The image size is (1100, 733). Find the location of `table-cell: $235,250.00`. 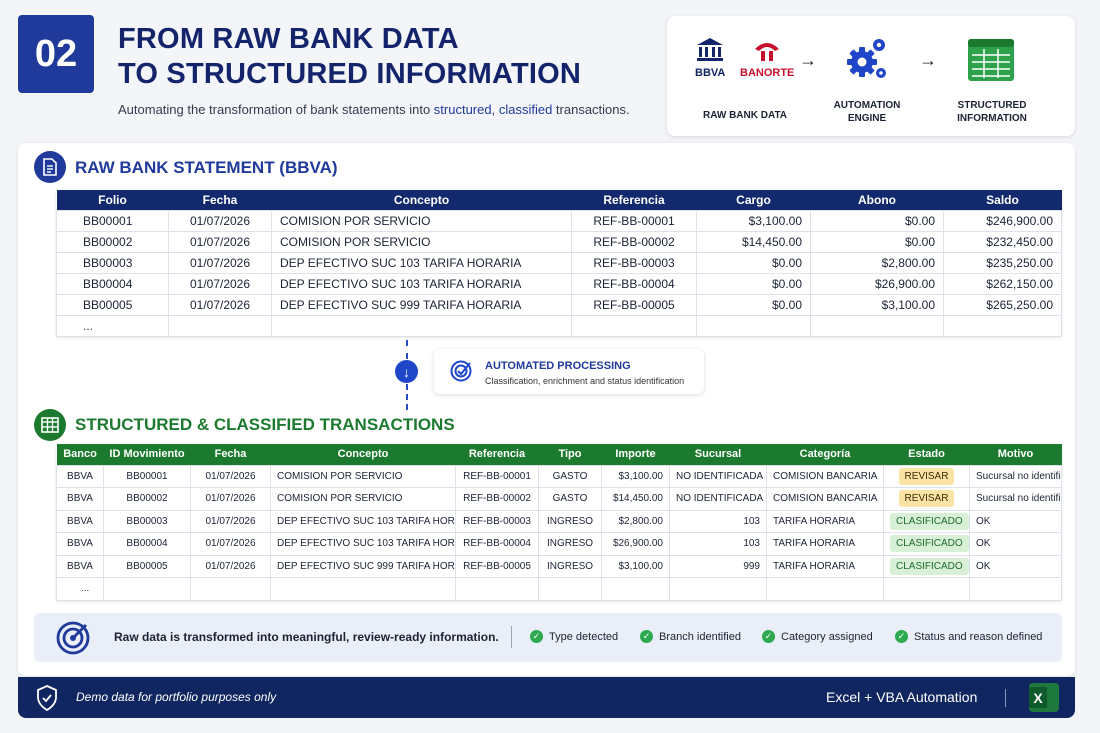

table-cell: $235,250.00 is located at coordinates (1002, 262).